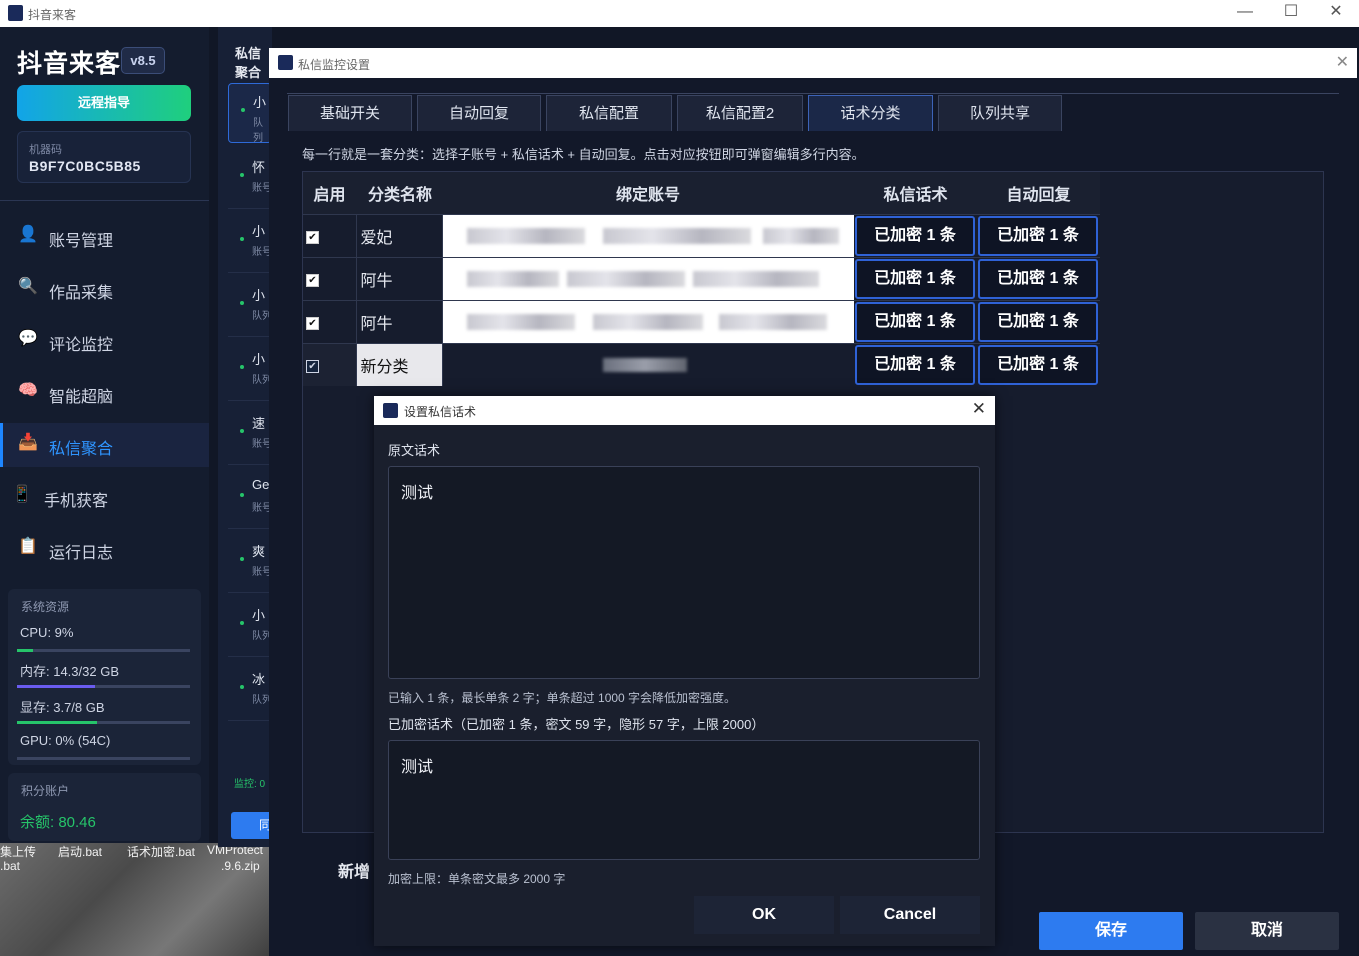  Describe the element at coordinates (104, 341) in the screenshot. I see `sidebar-item-comments: 💬 评论监控` at that location.